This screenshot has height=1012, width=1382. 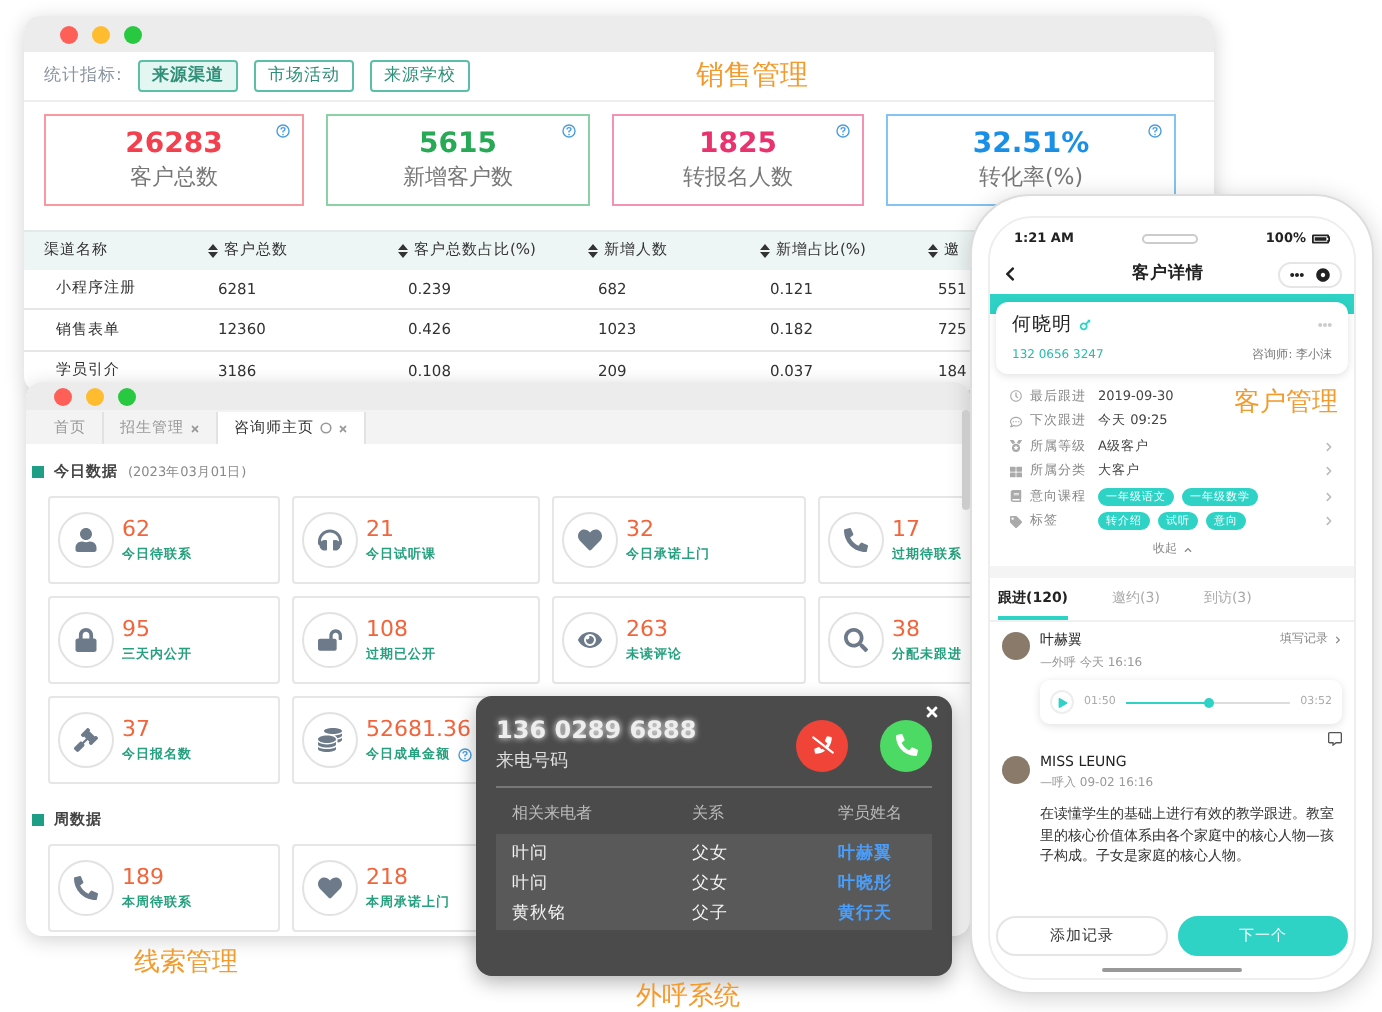 I want to click on filter-button: 市场活动, so click(x=303, y=76).